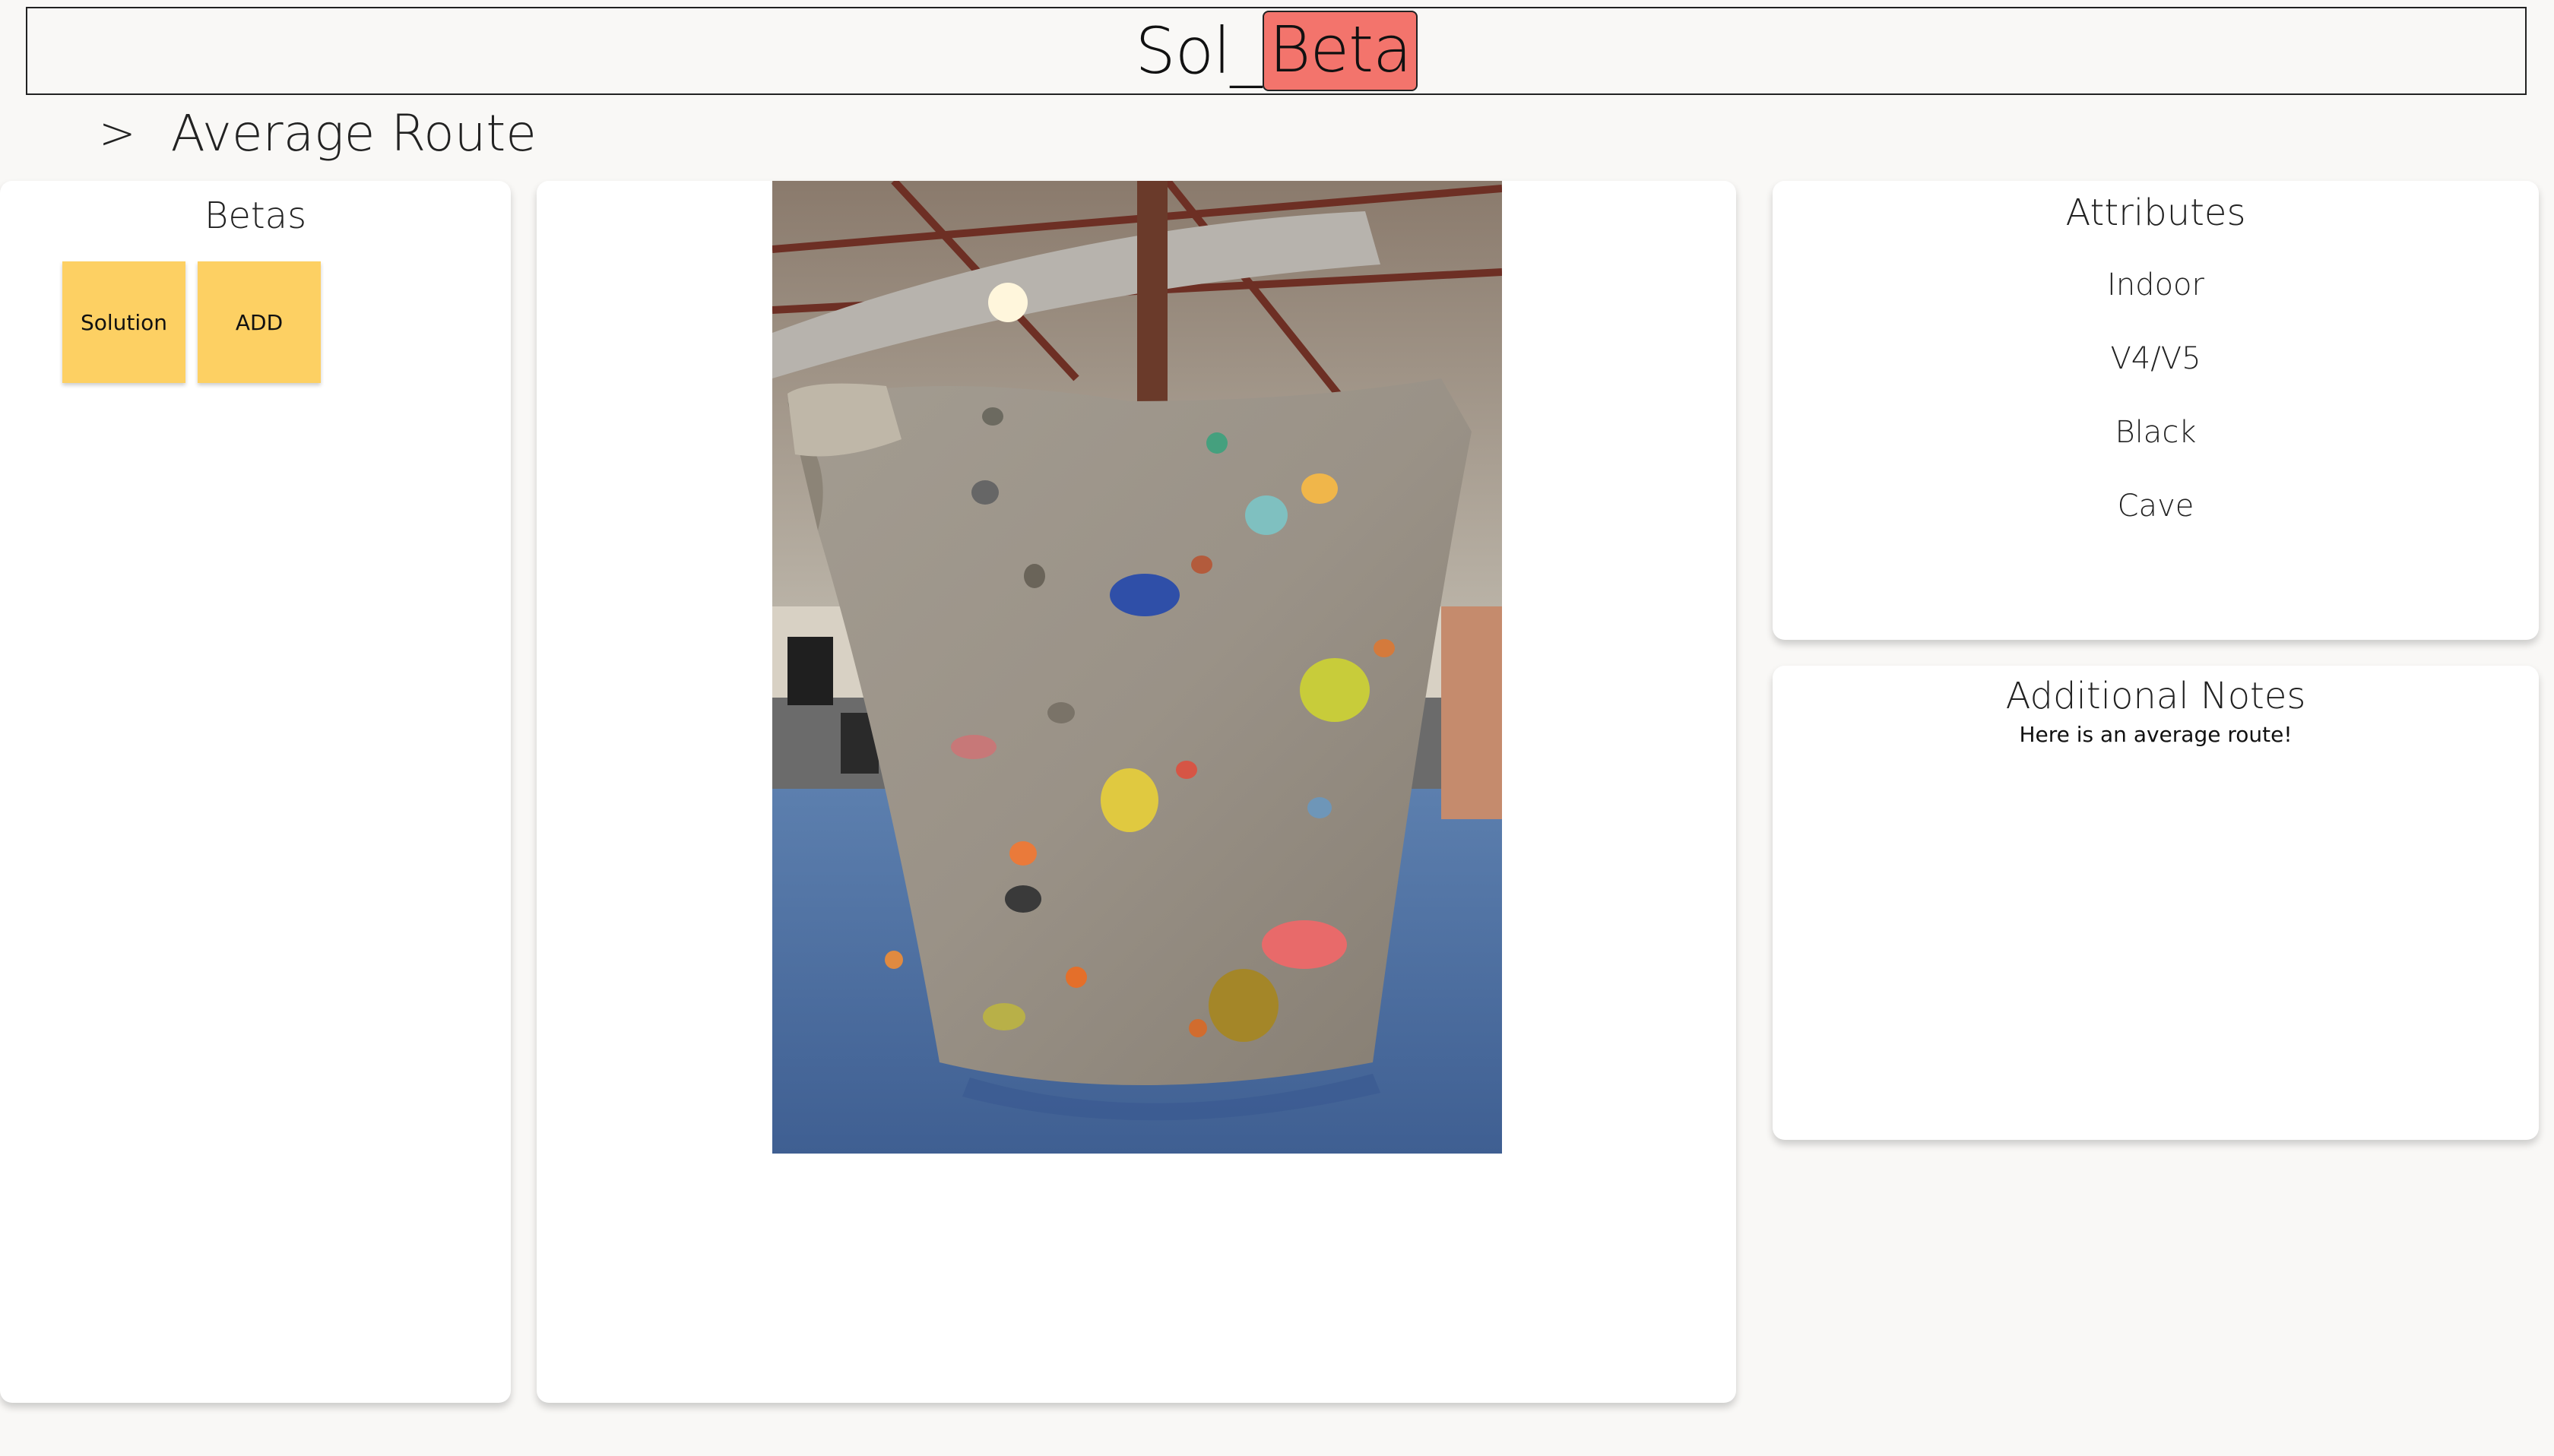 This screenshot has height=1456, width=2554. I want to click on attribute-color: Black, so click(2156, 432).